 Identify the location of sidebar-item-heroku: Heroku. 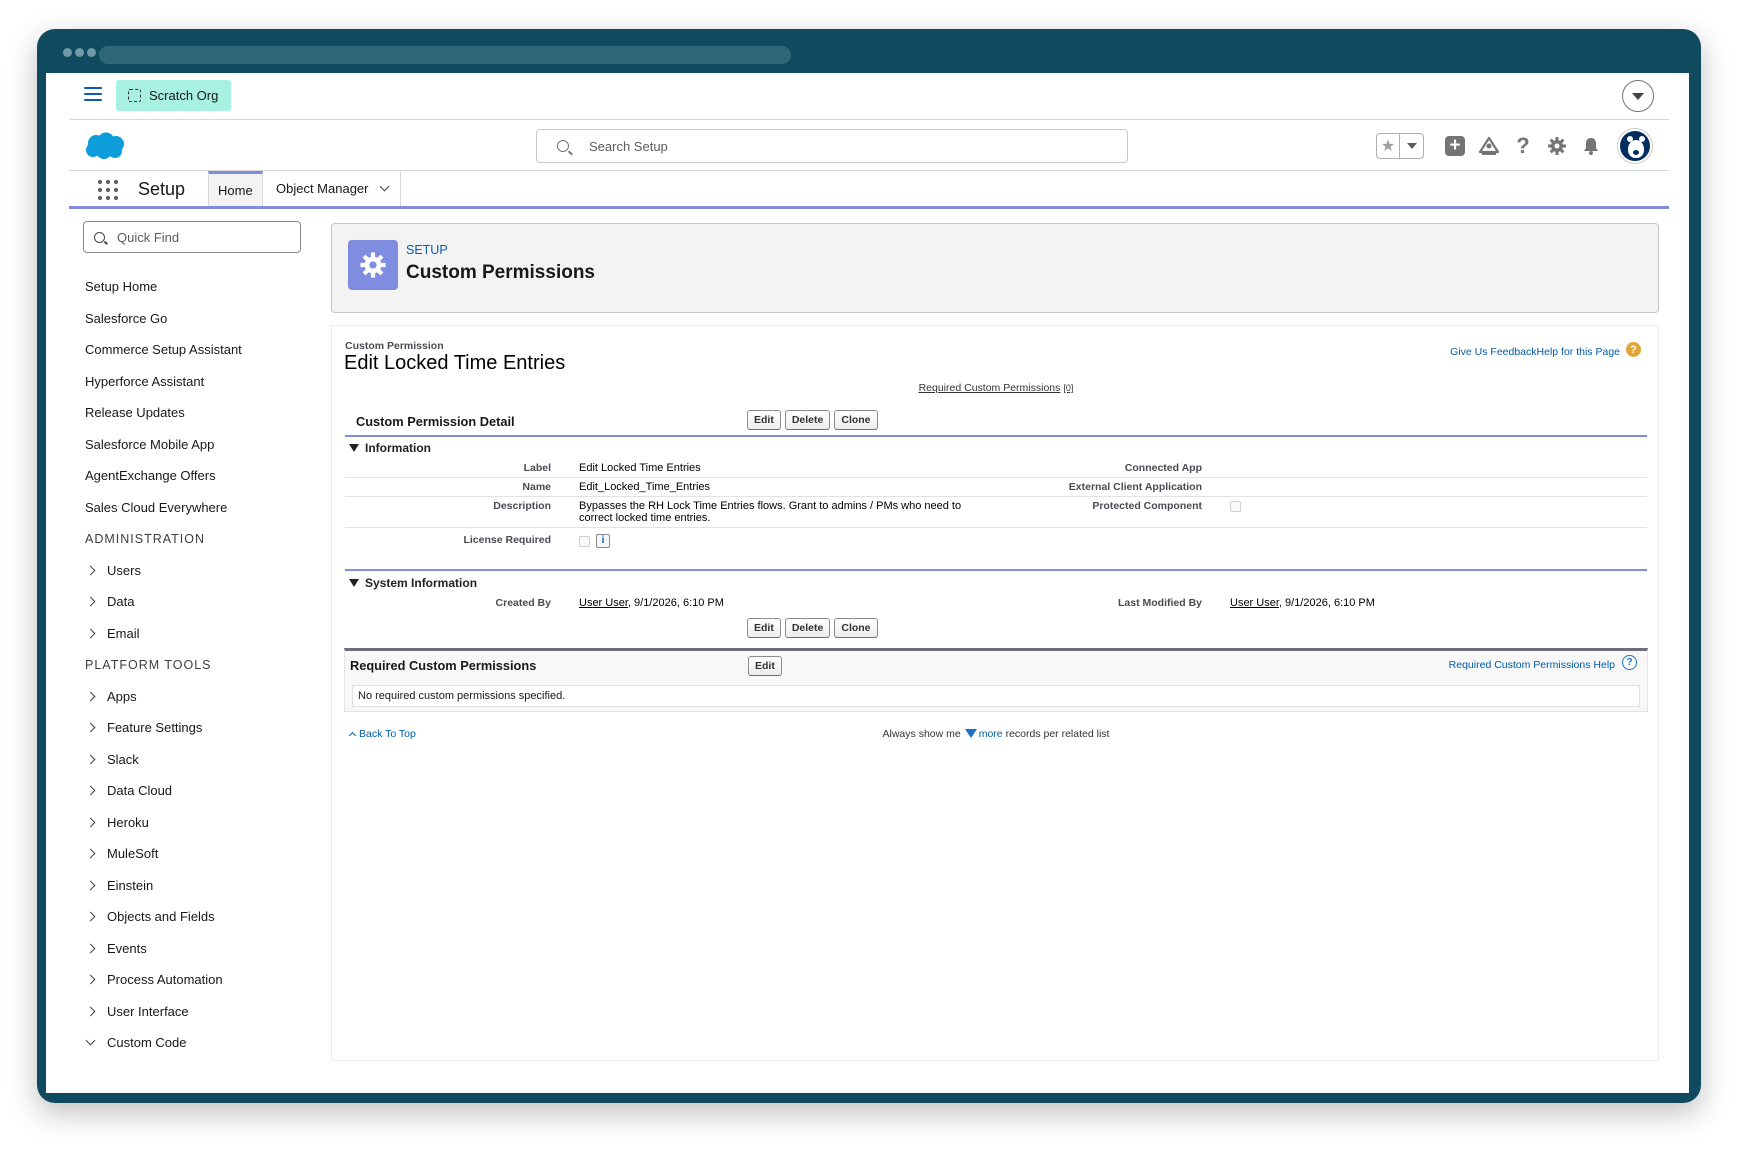
(195, 823).